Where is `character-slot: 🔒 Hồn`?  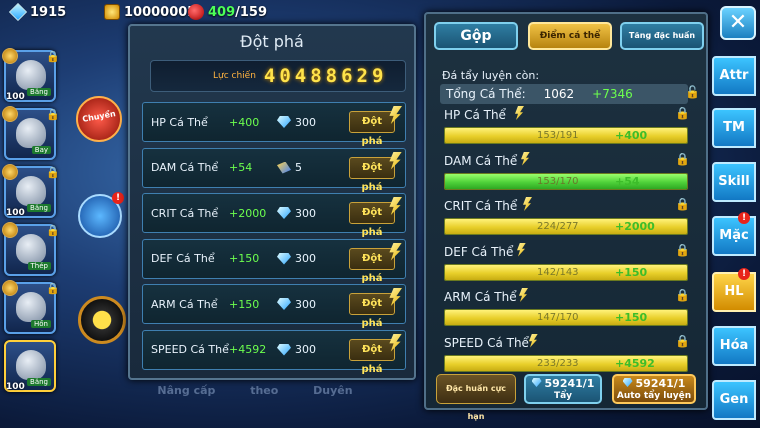 character-slot: 🔒 Hồn is located at coordinates (31, 307).